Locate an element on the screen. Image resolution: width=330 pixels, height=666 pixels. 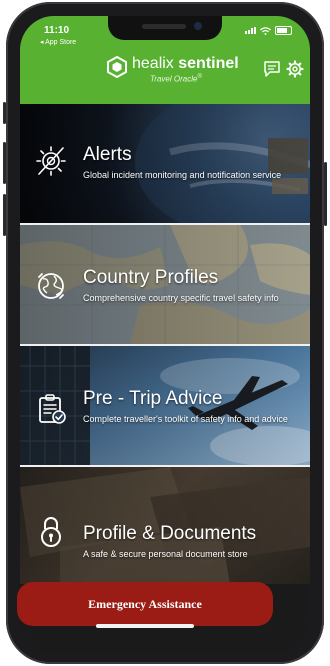
alerts-title: Alerts is located at coordinates (107, 154).